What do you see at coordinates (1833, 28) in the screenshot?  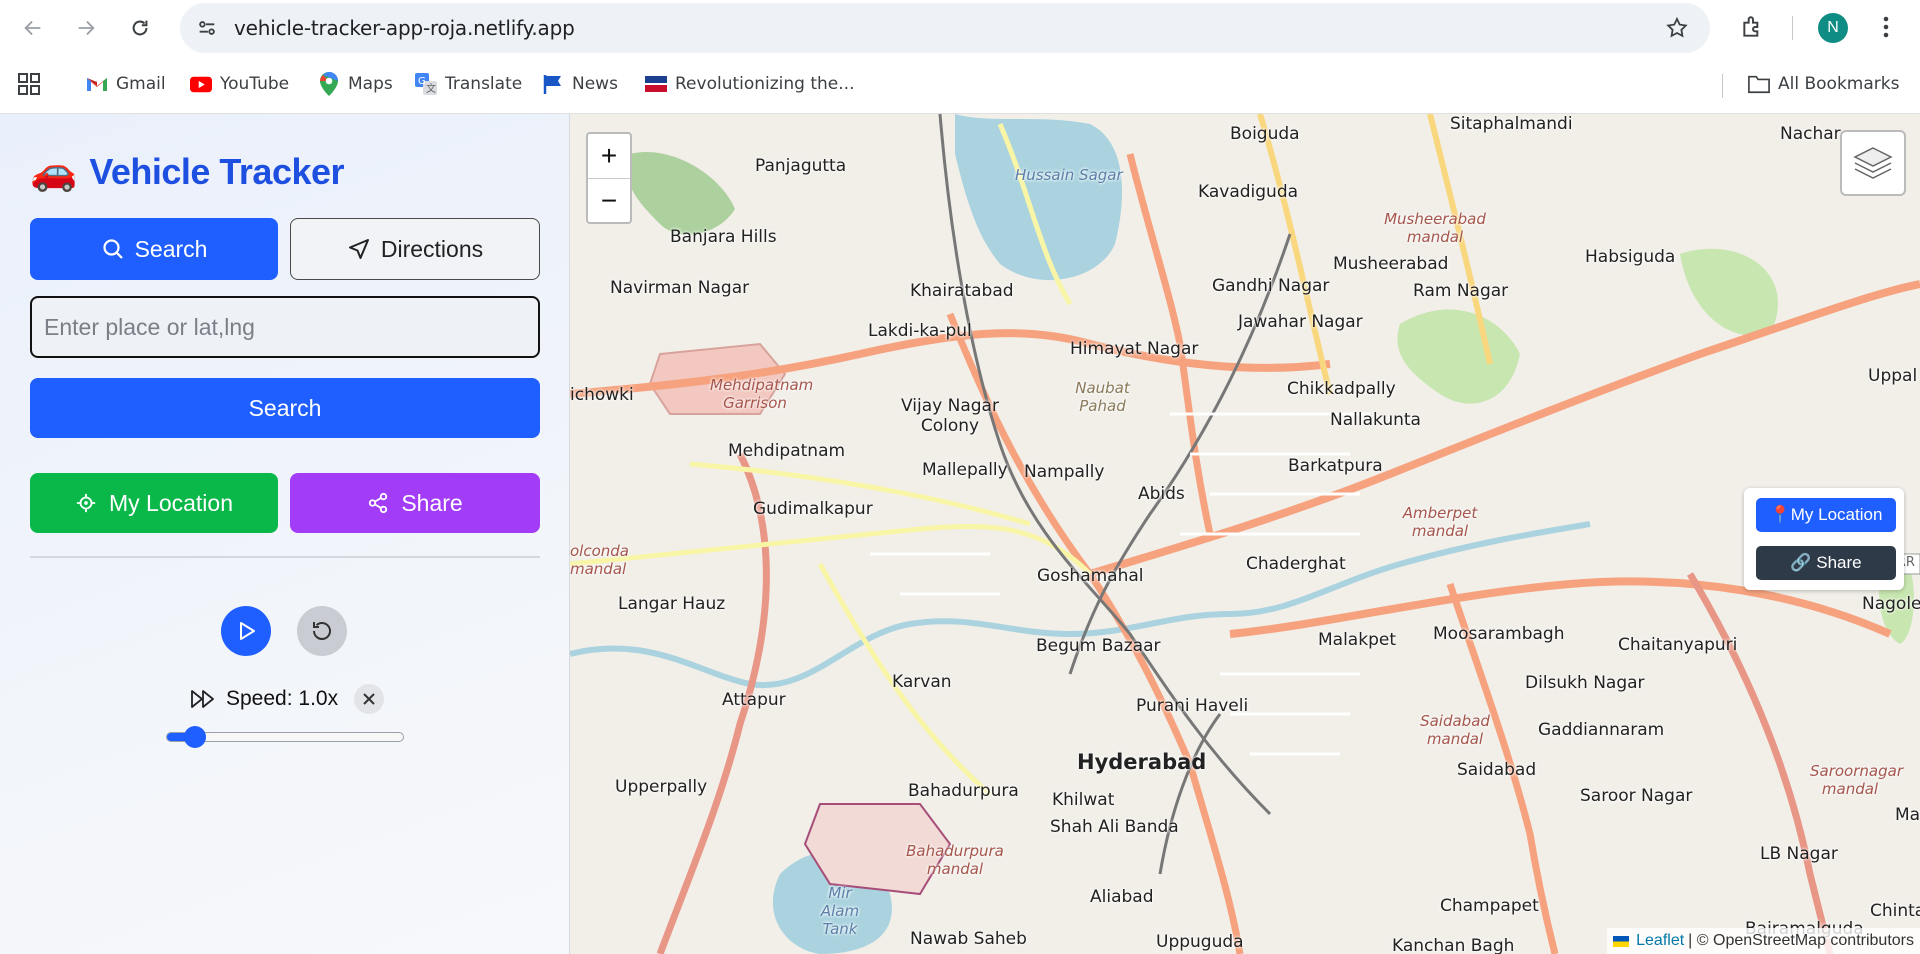 I see `profile-avatar: N` at bounding box center [1833, 28].